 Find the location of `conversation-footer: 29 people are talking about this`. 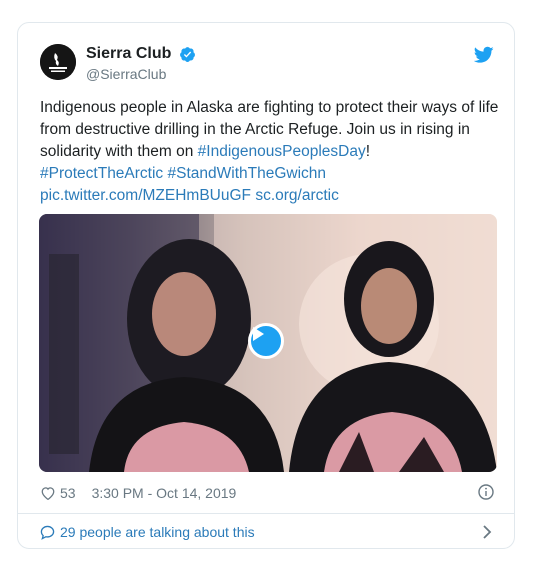

conversation-footer: 29 people are talking about this is located at coordinates (267, 532).